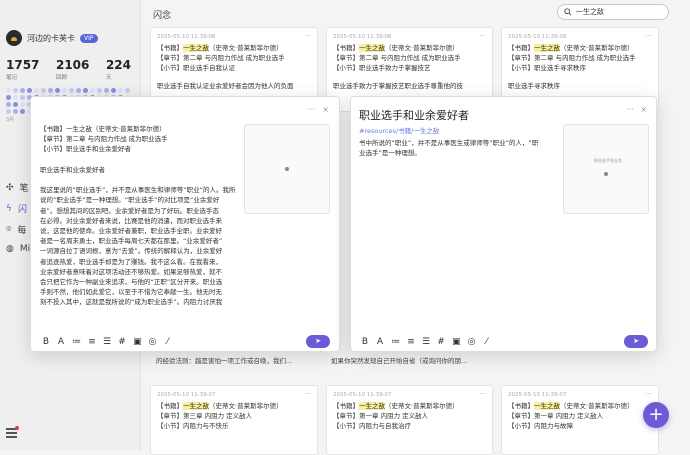  What do you see at coordinates (362, 395) in the screenshot?
I see `card-date: 2025-05-10 11:39:07` at bounding box center [362, 395].